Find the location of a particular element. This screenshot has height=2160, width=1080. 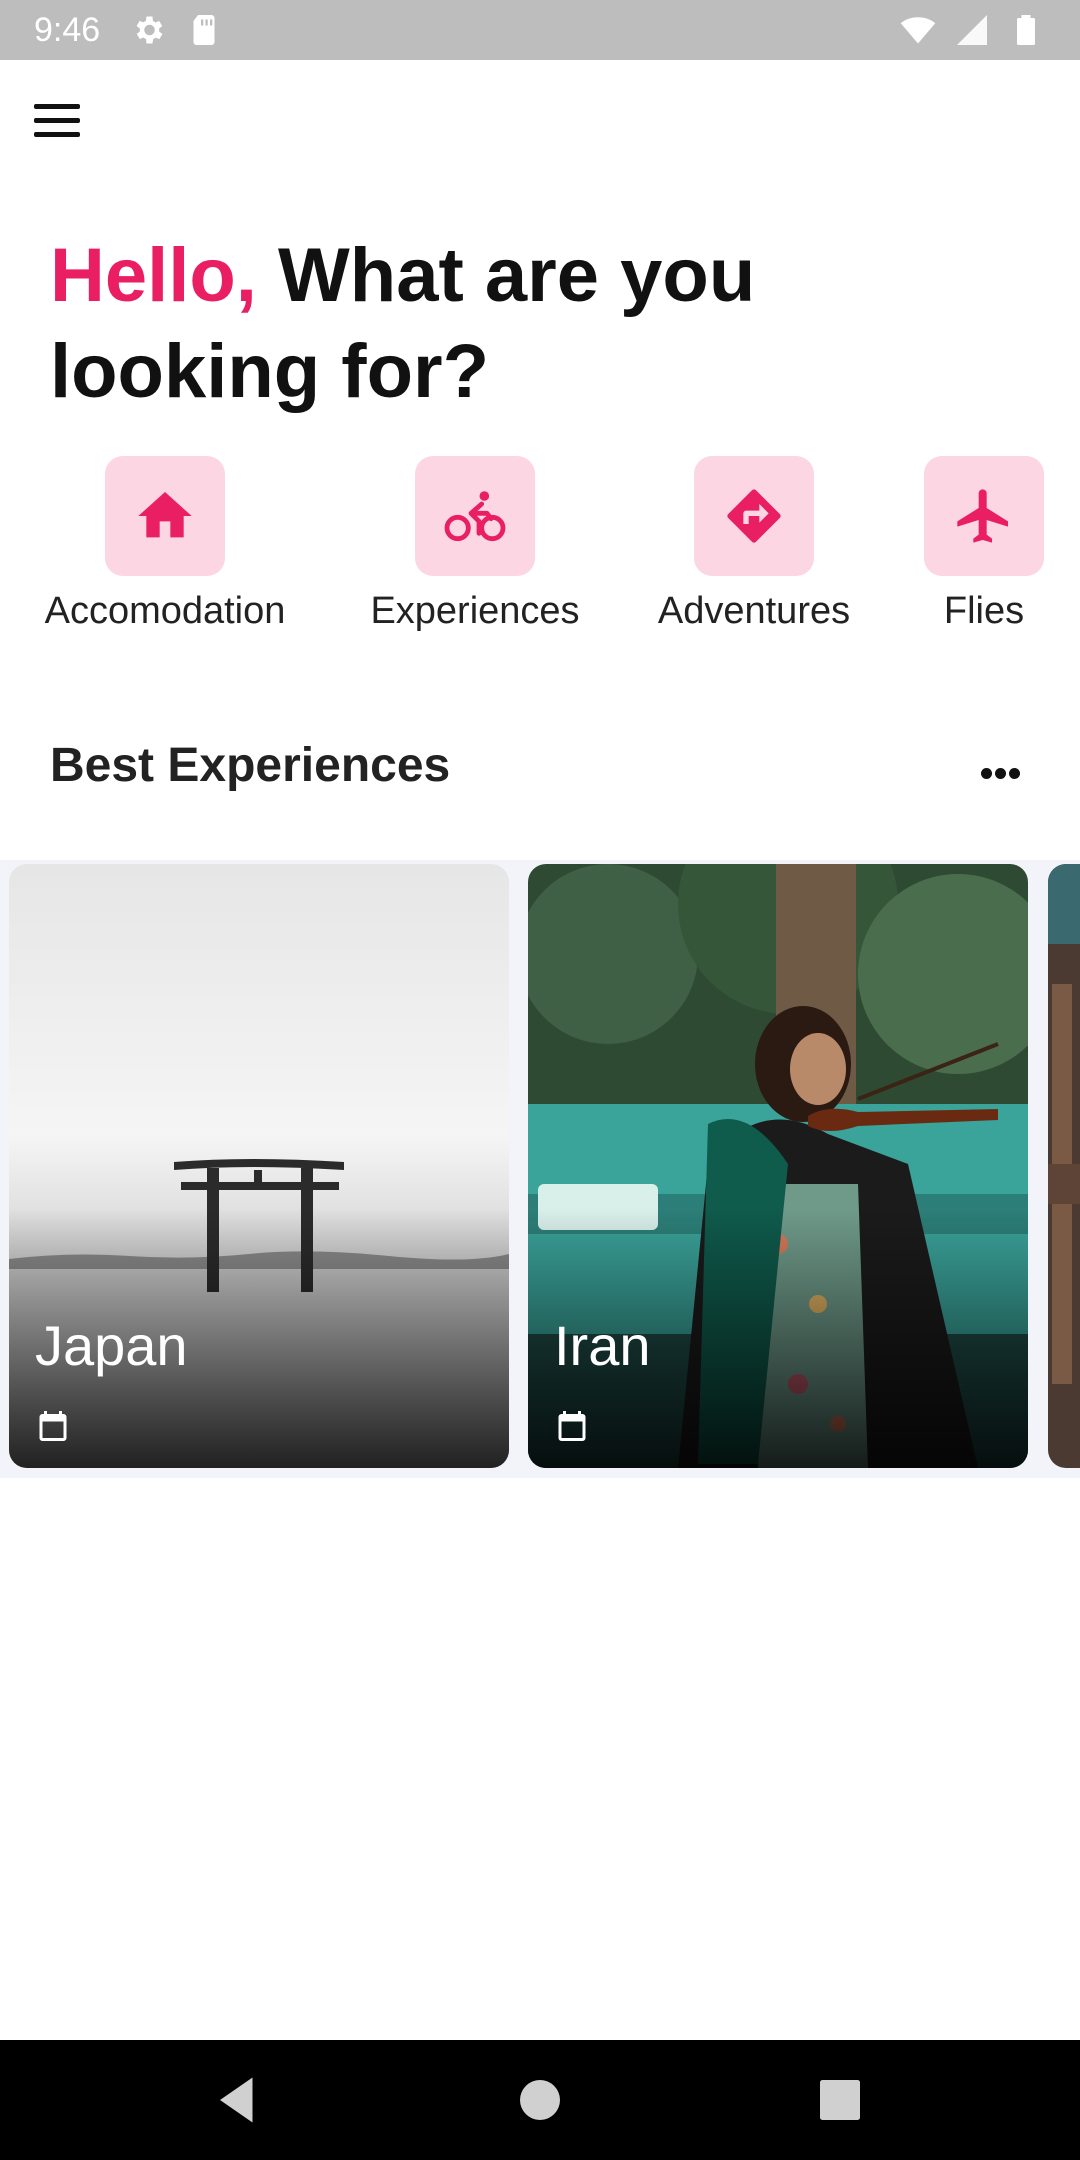

card-iran: Iran is located at coordinates (778, 1166).